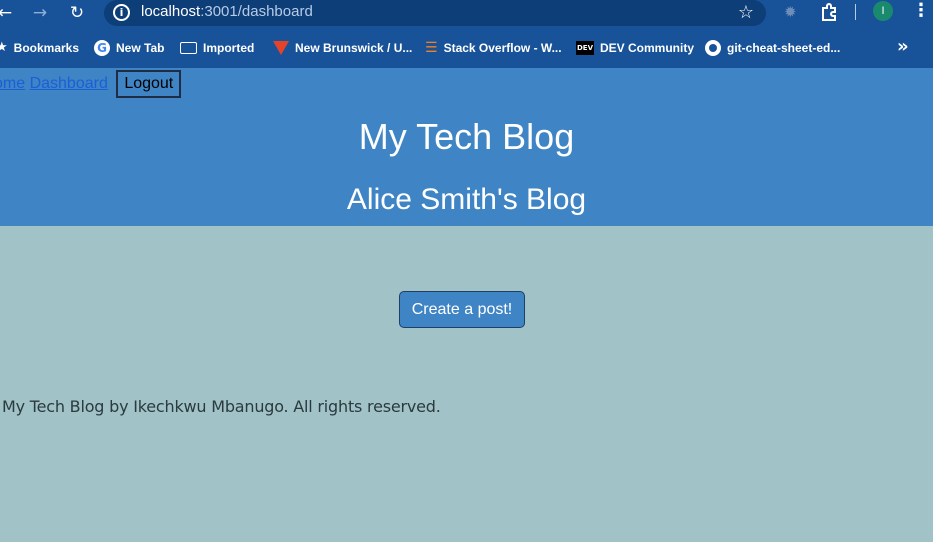 This screenshot has height=542, width=933. Describe the element at coordinates (77, 13) in the screenshot. I see `reload-icon: ↻` at that location.